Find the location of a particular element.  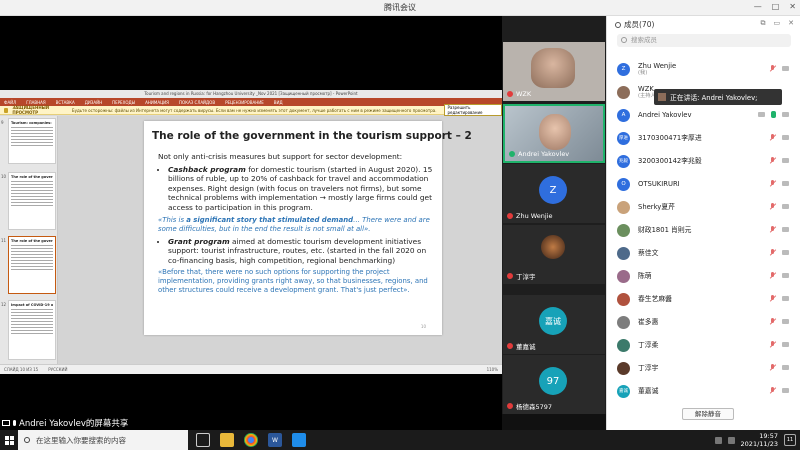

volume-icon is located at coordinates (731, 440).